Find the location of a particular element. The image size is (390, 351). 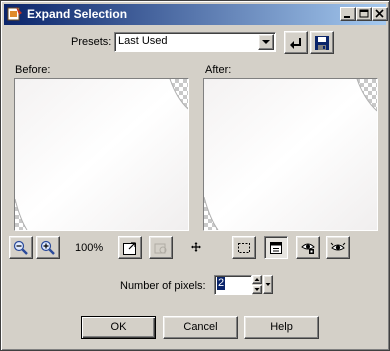

zoom-to-fit-button is located at coordinates (130, 247).